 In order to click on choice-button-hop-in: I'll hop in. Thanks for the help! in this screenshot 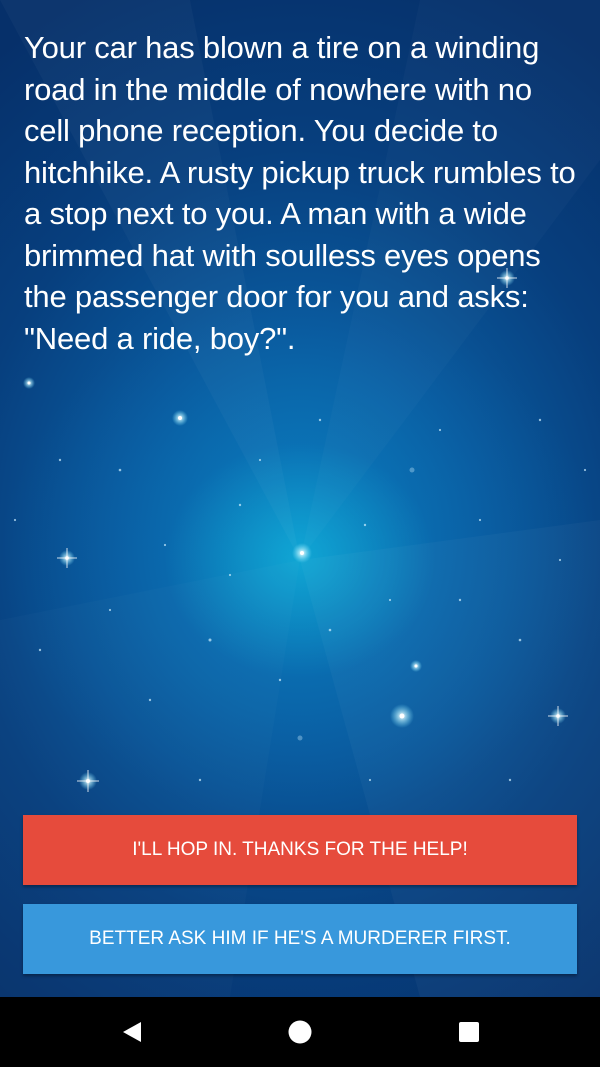, I will do `click(300, 850)`.